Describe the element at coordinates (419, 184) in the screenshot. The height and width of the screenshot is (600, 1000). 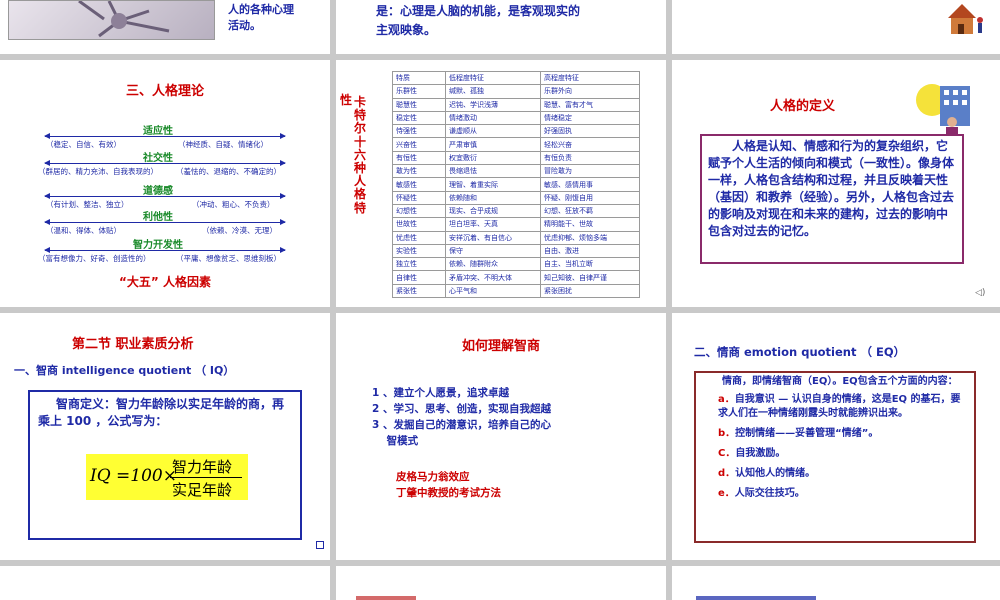
I see `table-cell: 敏感性` at that location.